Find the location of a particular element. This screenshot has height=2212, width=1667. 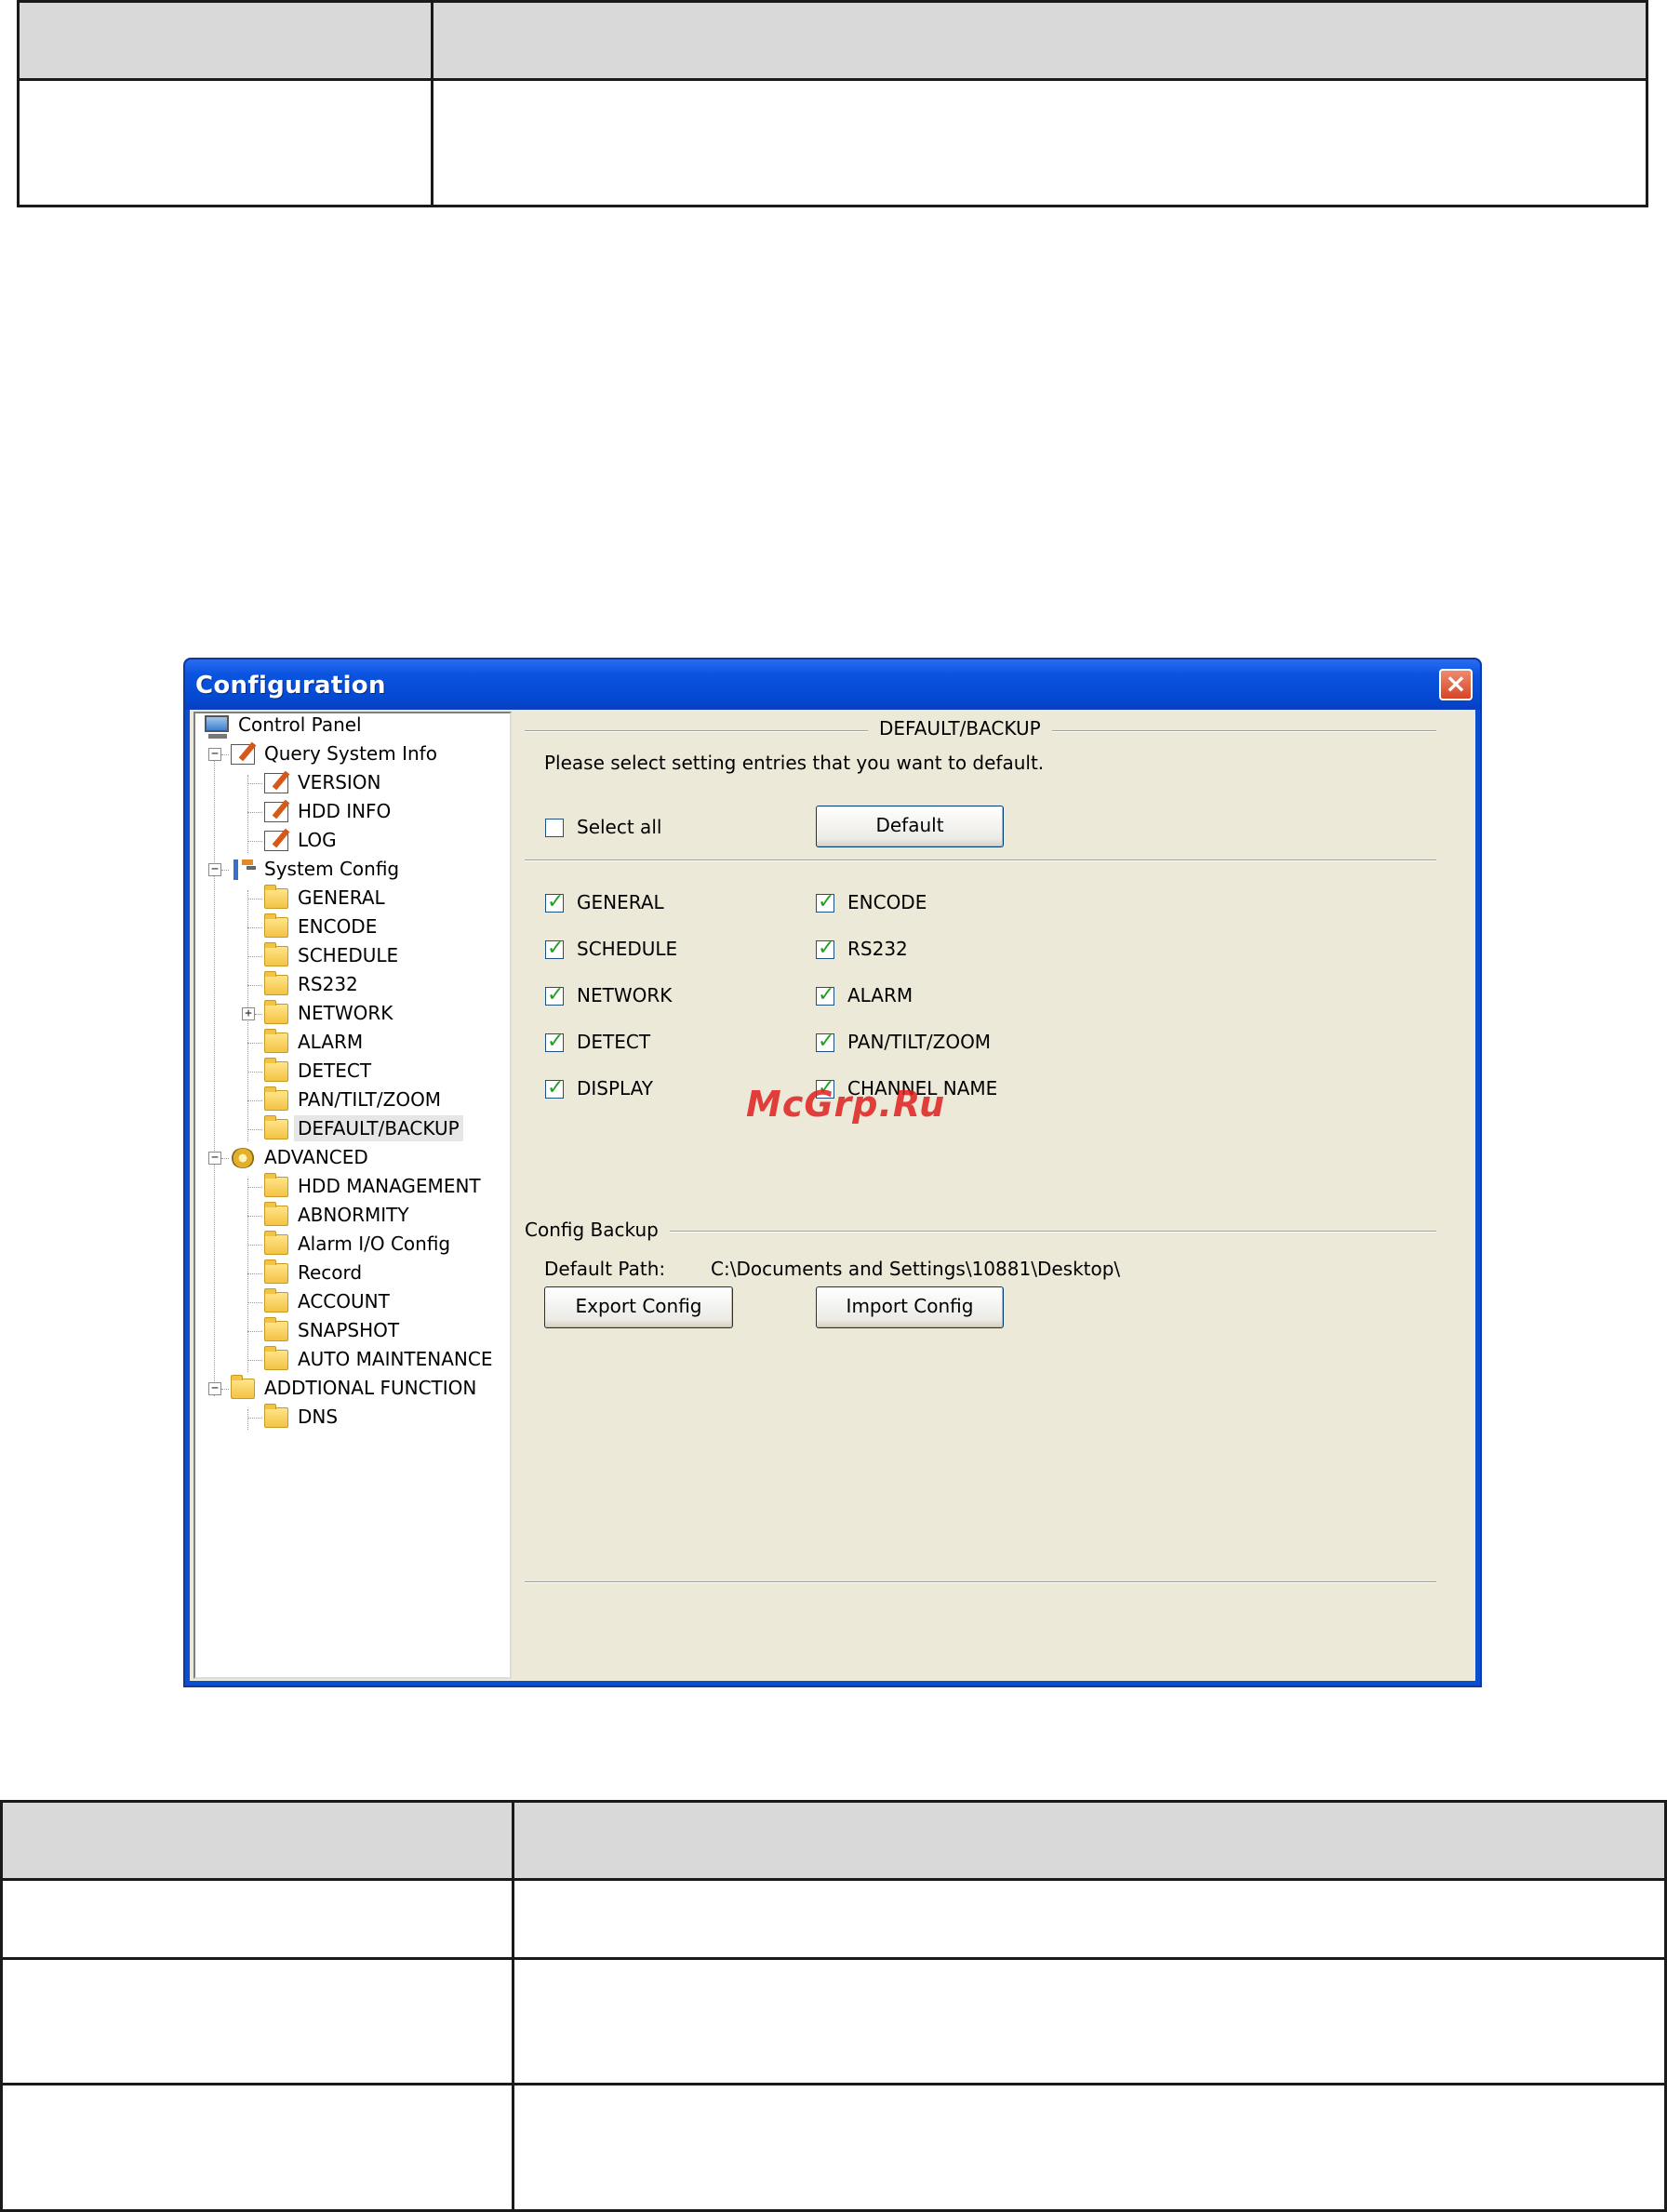

tree-item-general: GENERAL is located at coordinates (374, 898).